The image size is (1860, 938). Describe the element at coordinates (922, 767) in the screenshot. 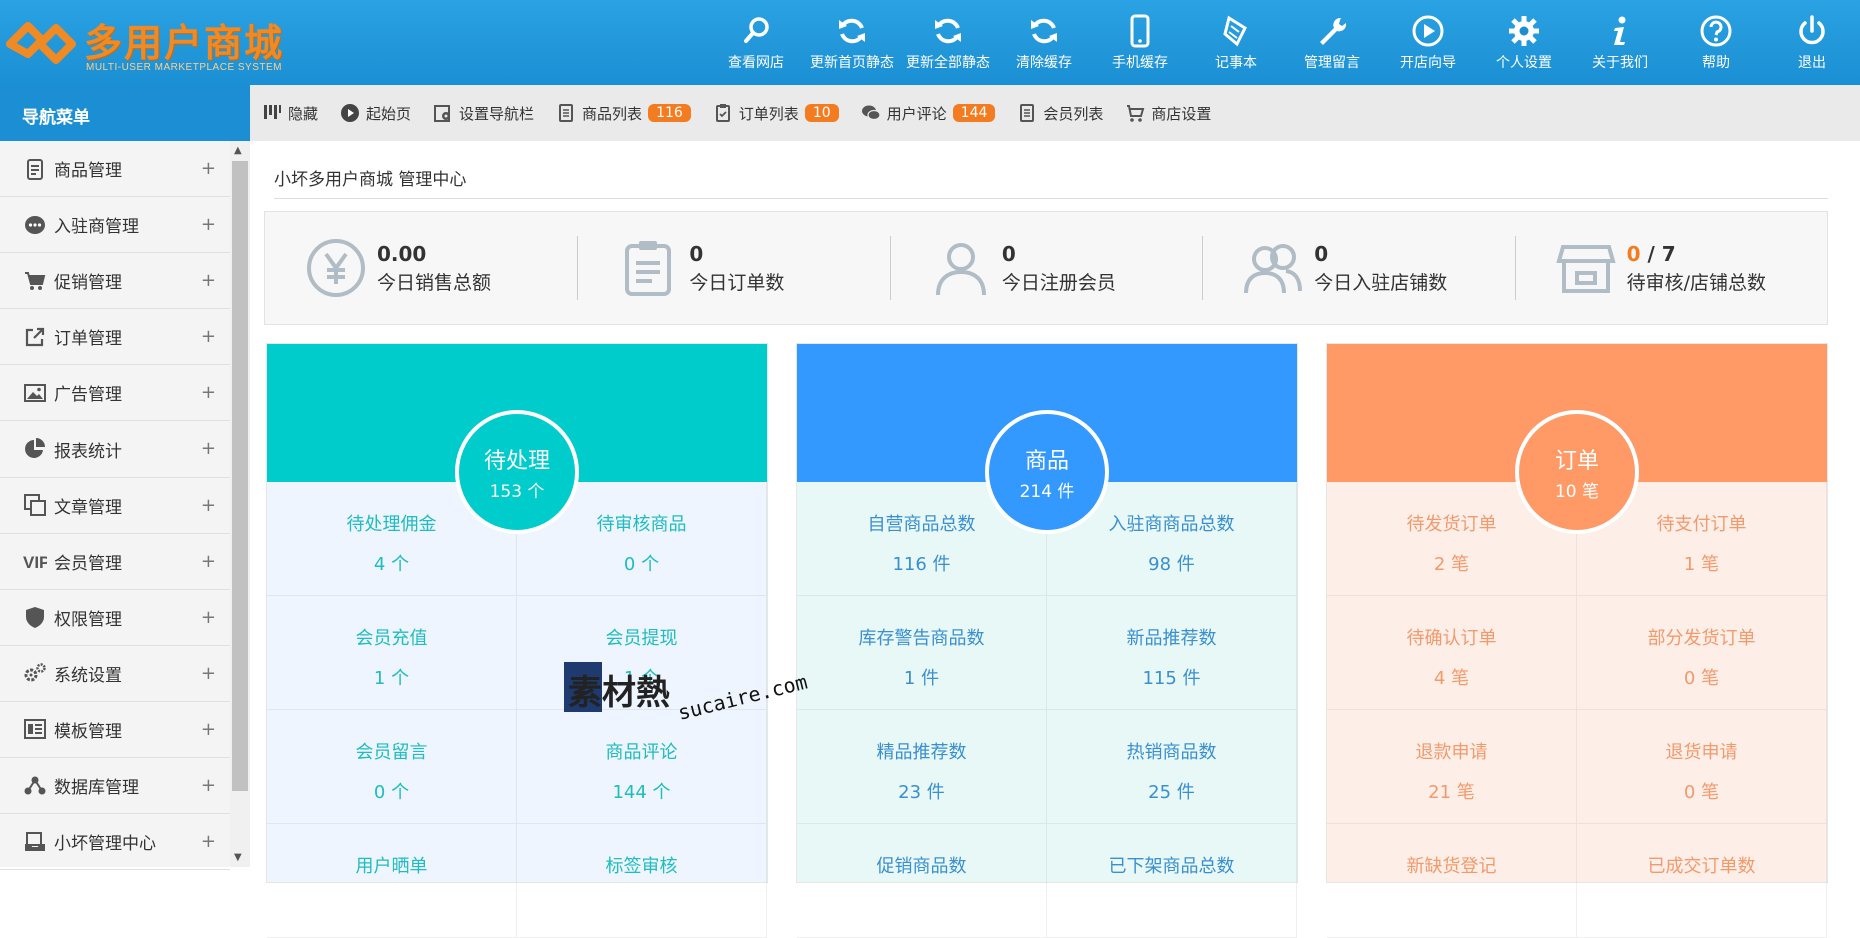

I see `panel-cell: 精品推荐数 23 件` at that location.